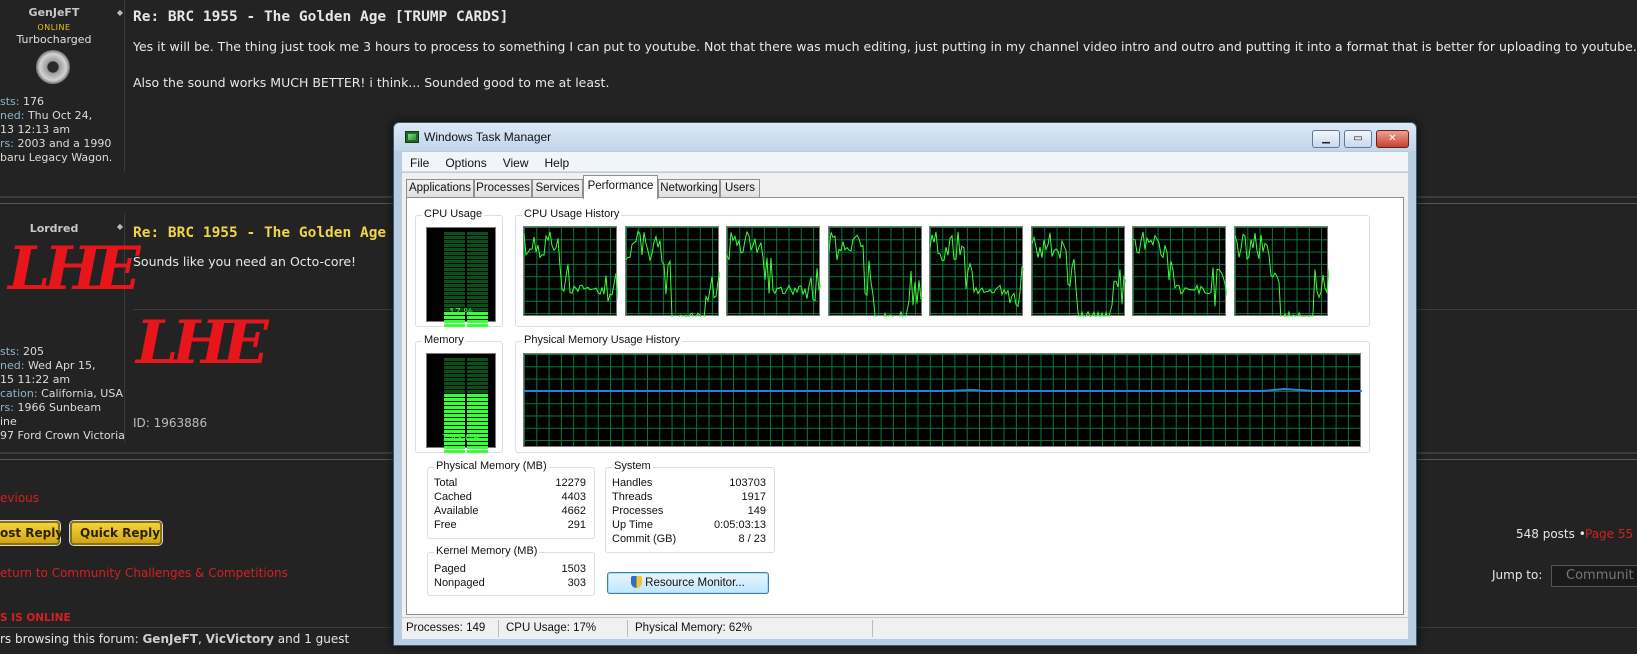  I want to click on menu-options: Options, so click(465, 163).